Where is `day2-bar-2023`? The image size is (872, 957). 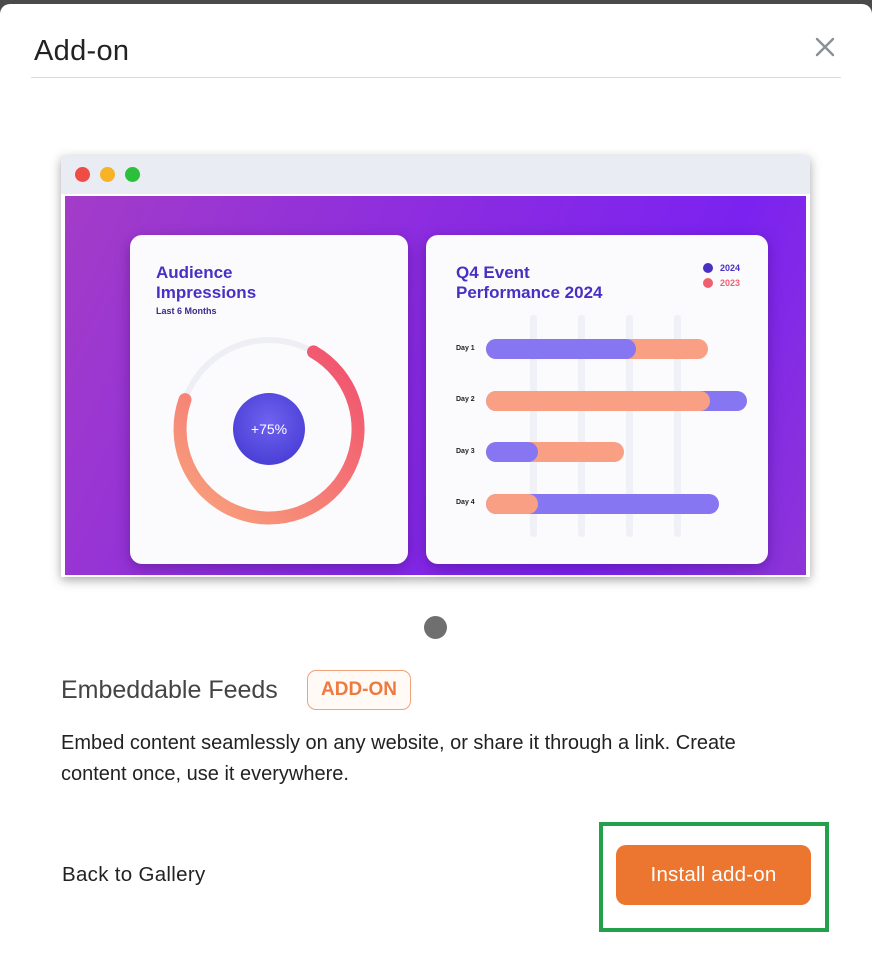
day2-bar-2023 is located at coordinates (598, 401).